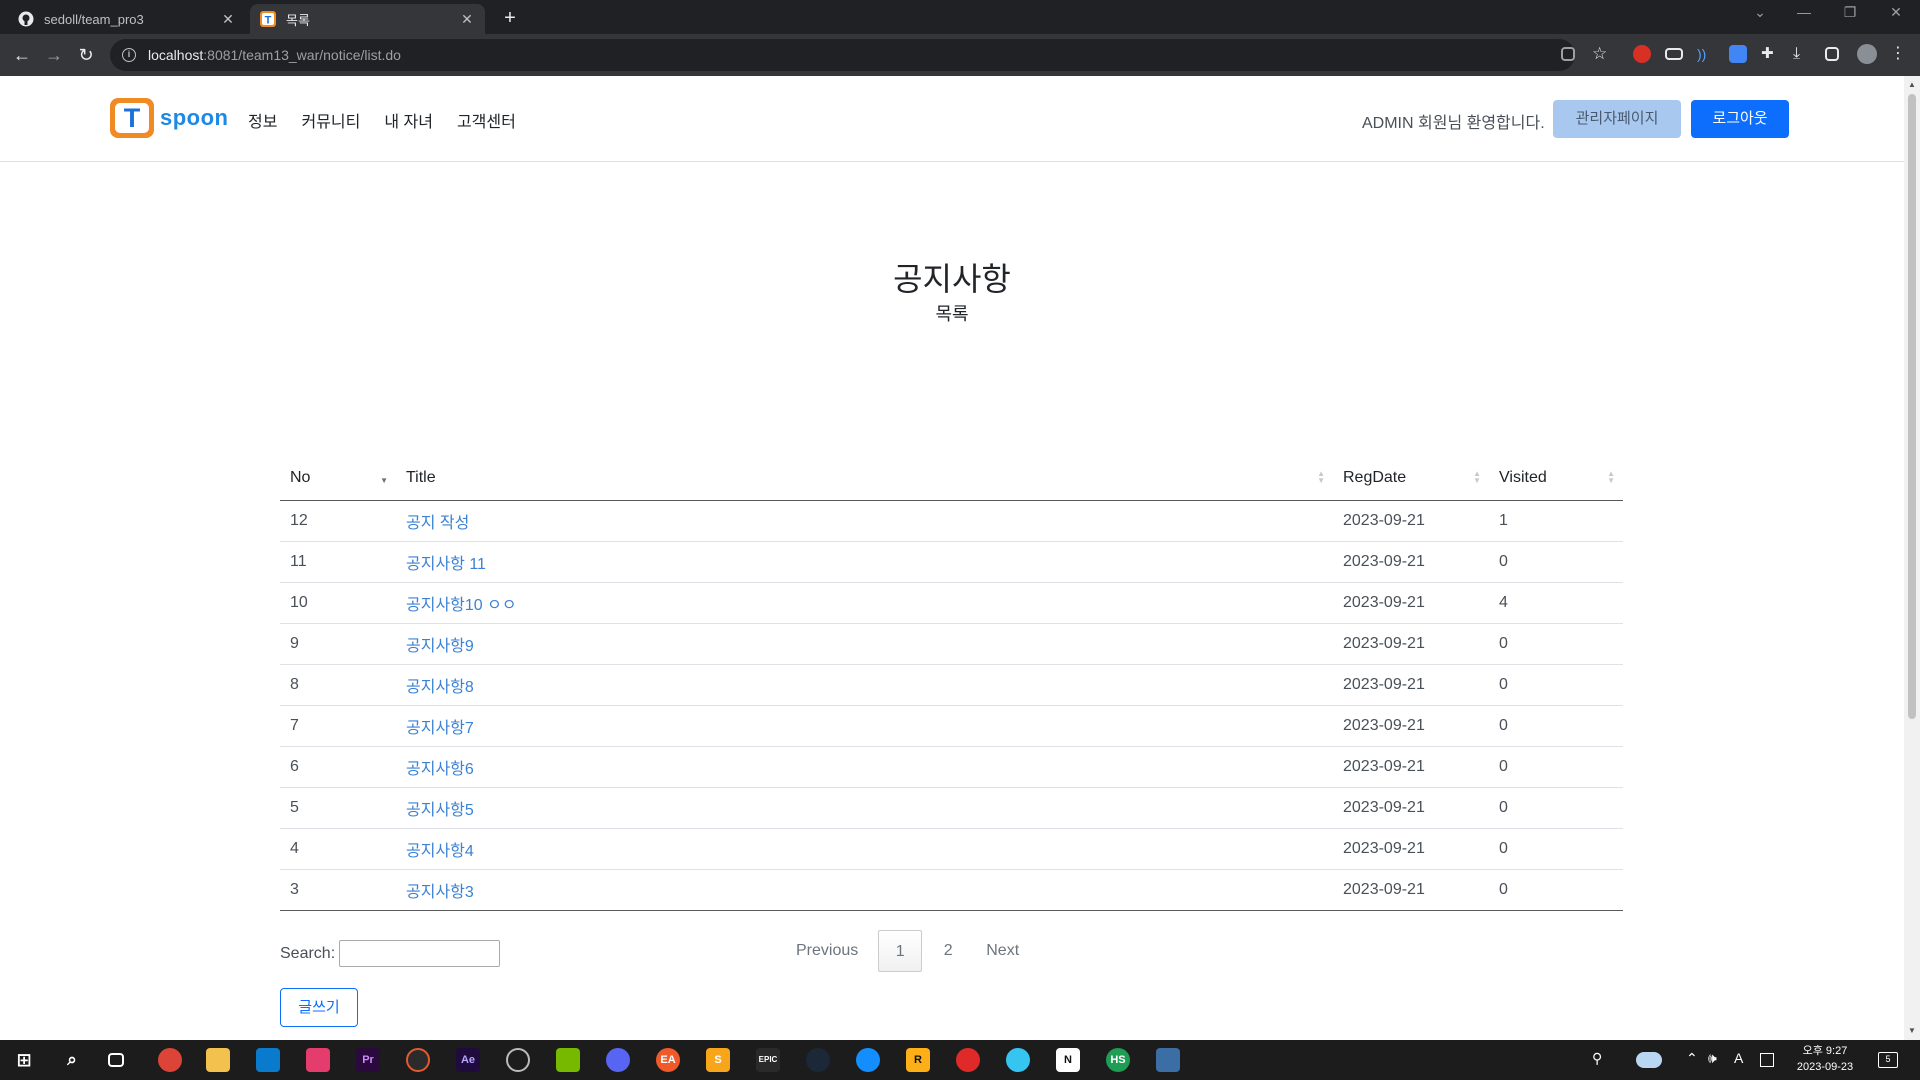 This screenshot has height=1080, width=1920. What do you see at coordinates (72, 1060) in the screenshot?
I see `search-icon: ⌕` at bounding box center [72, 1060].